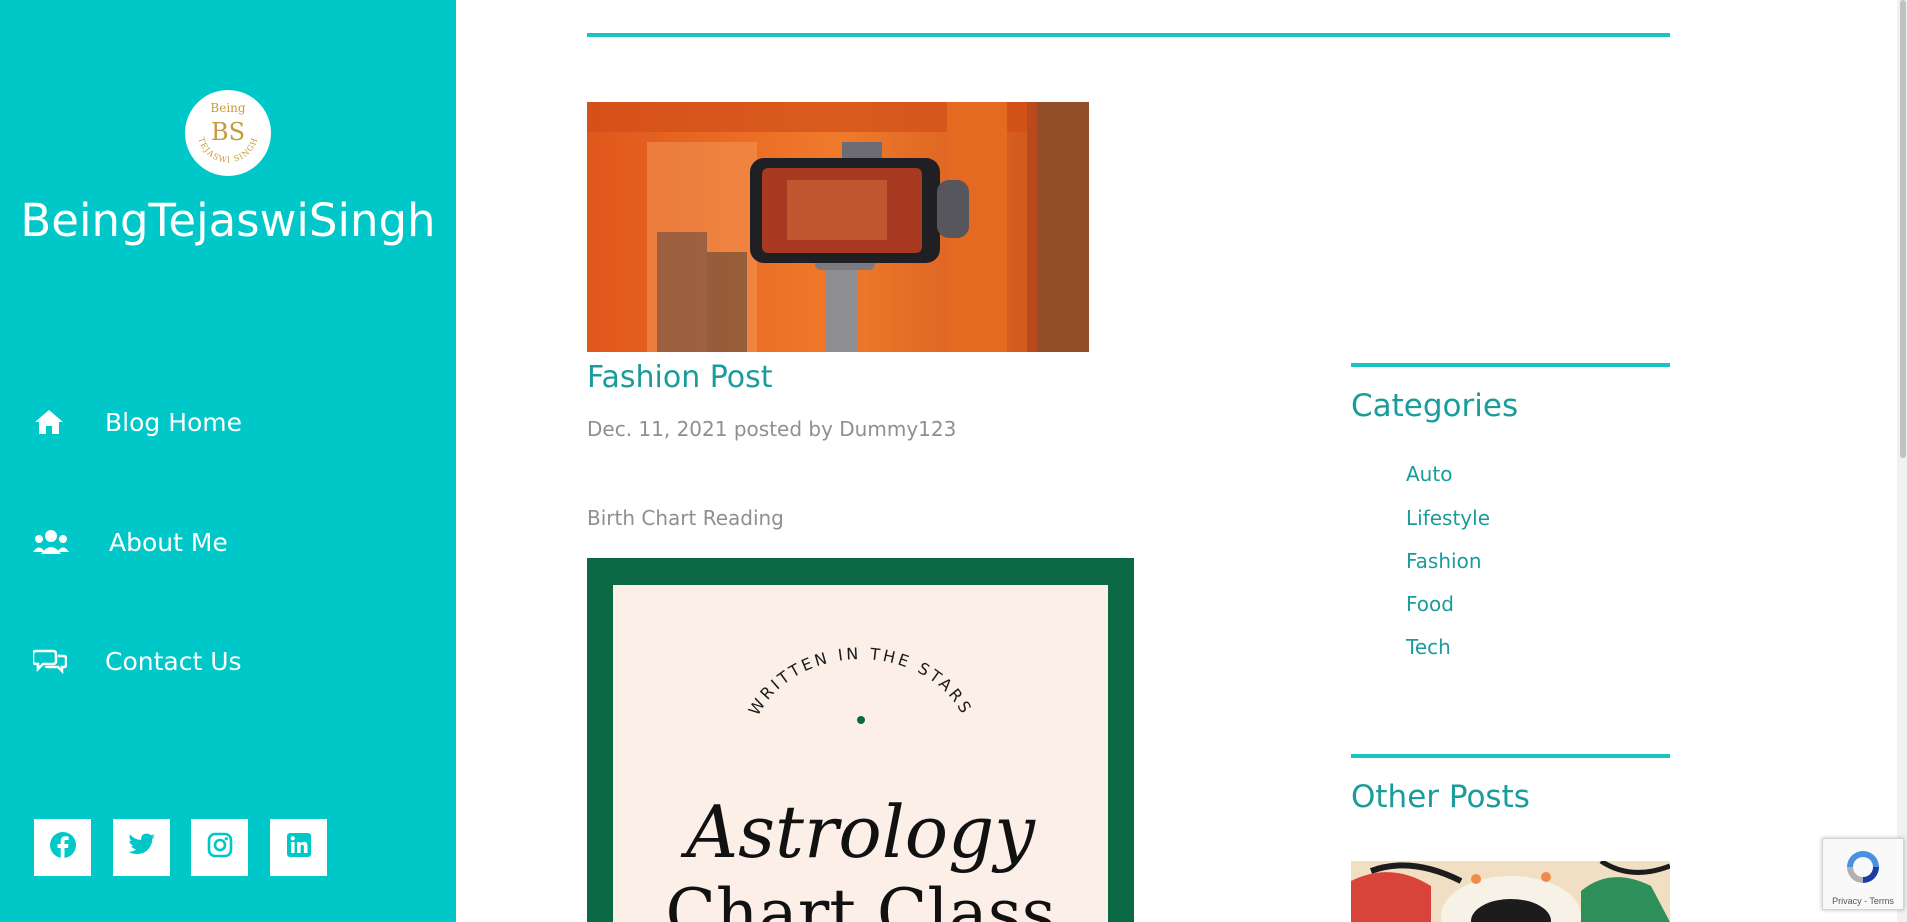  I want to click on linkedin-icon, so click(299, 847).